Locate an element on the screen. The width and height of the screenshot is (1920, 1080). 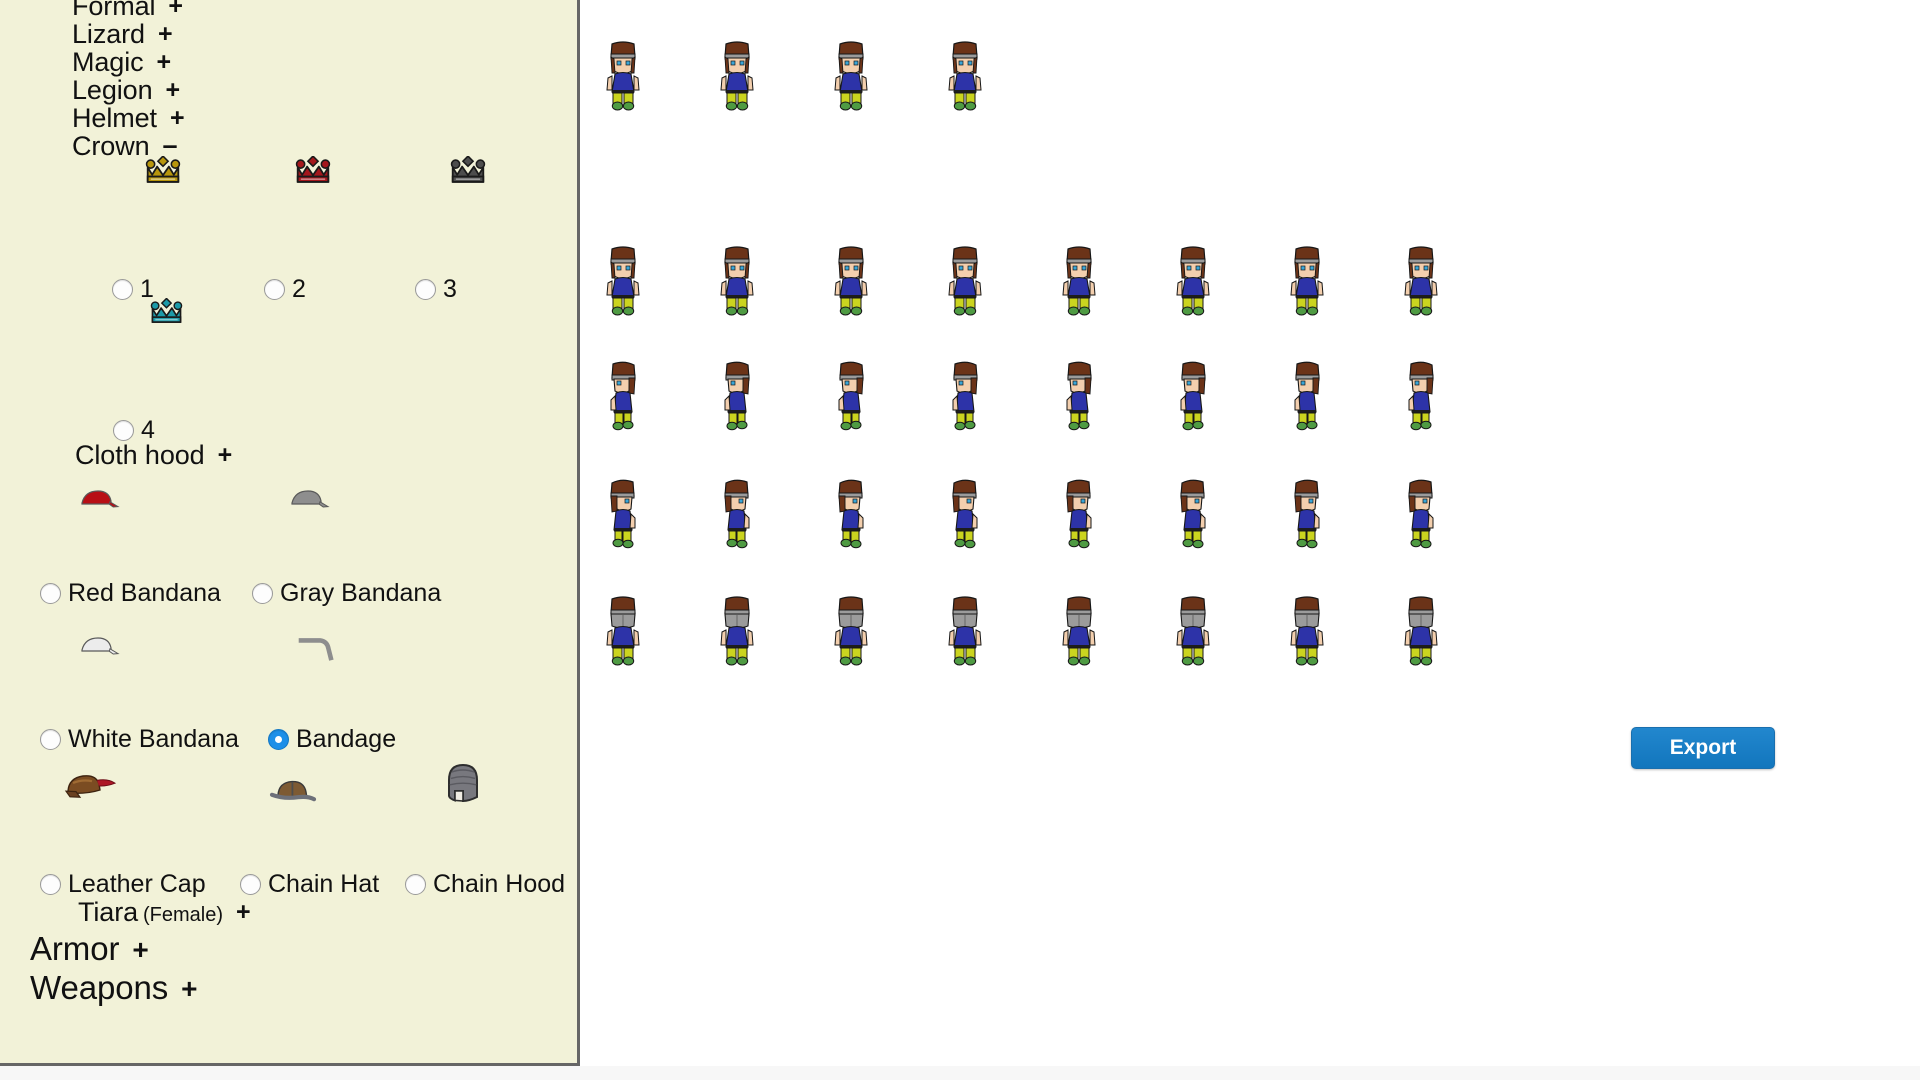
tree-item-label: Crown is located at coordinates (111, 146).